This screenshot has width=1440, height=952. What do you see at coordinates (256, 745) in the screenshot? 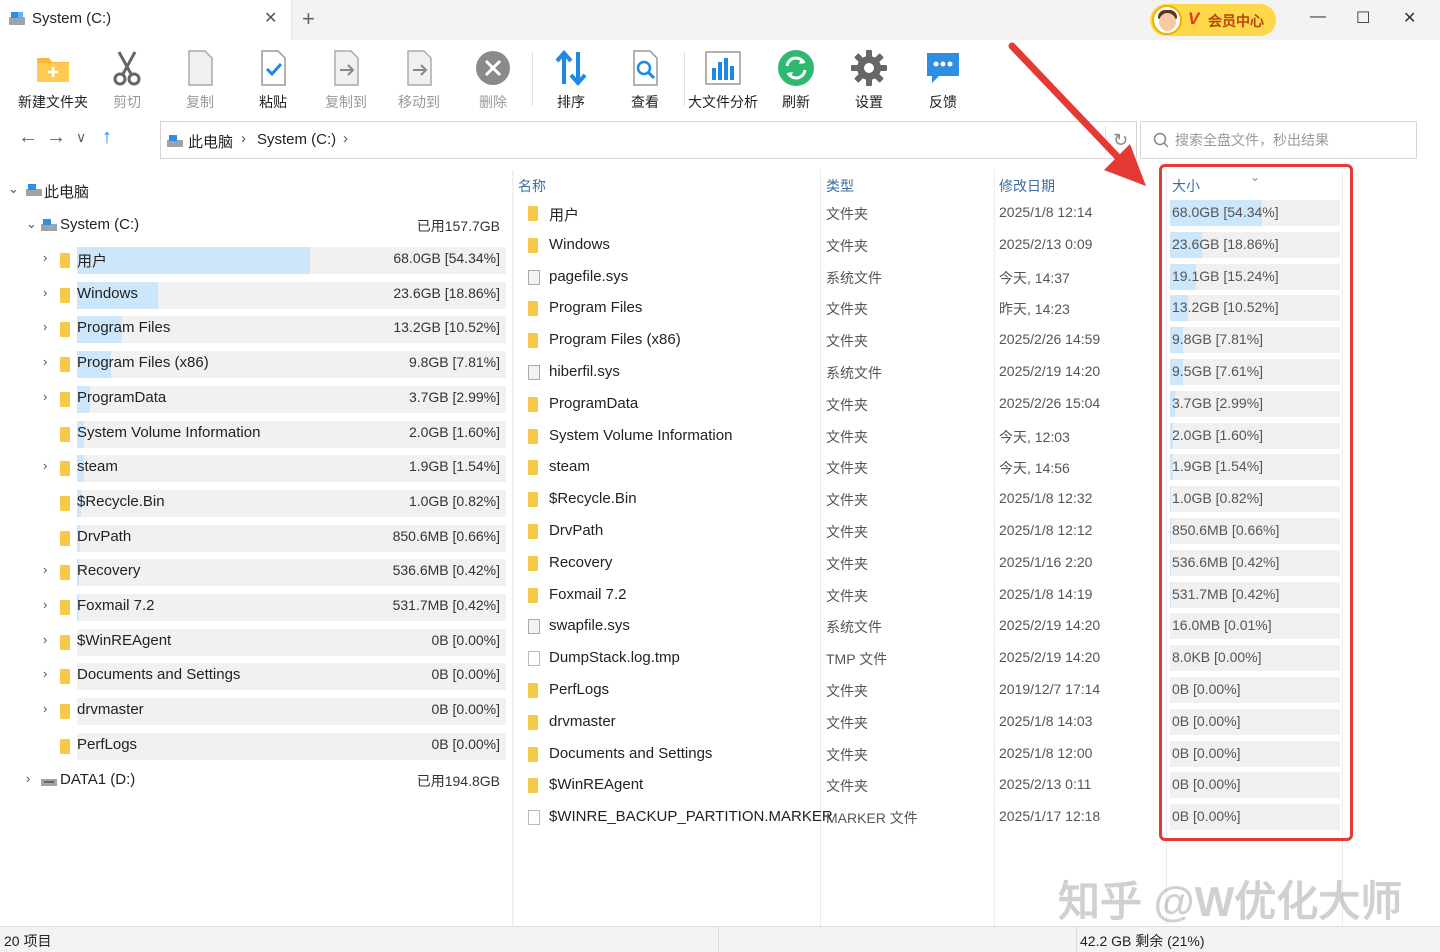
I see `tree-item: PerfLogs 0B [0.00%]` at bounding box center [256, 745].